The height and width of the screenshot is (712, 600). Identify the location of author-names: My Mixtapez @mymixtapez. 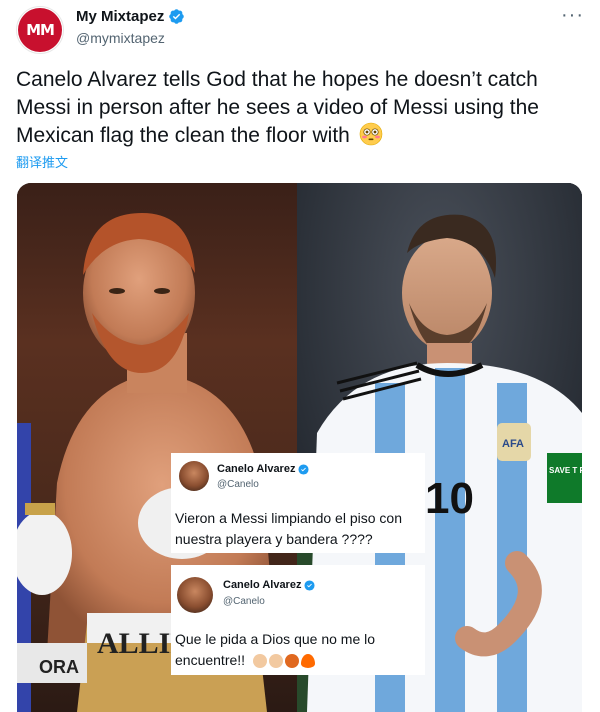
(130, 27).